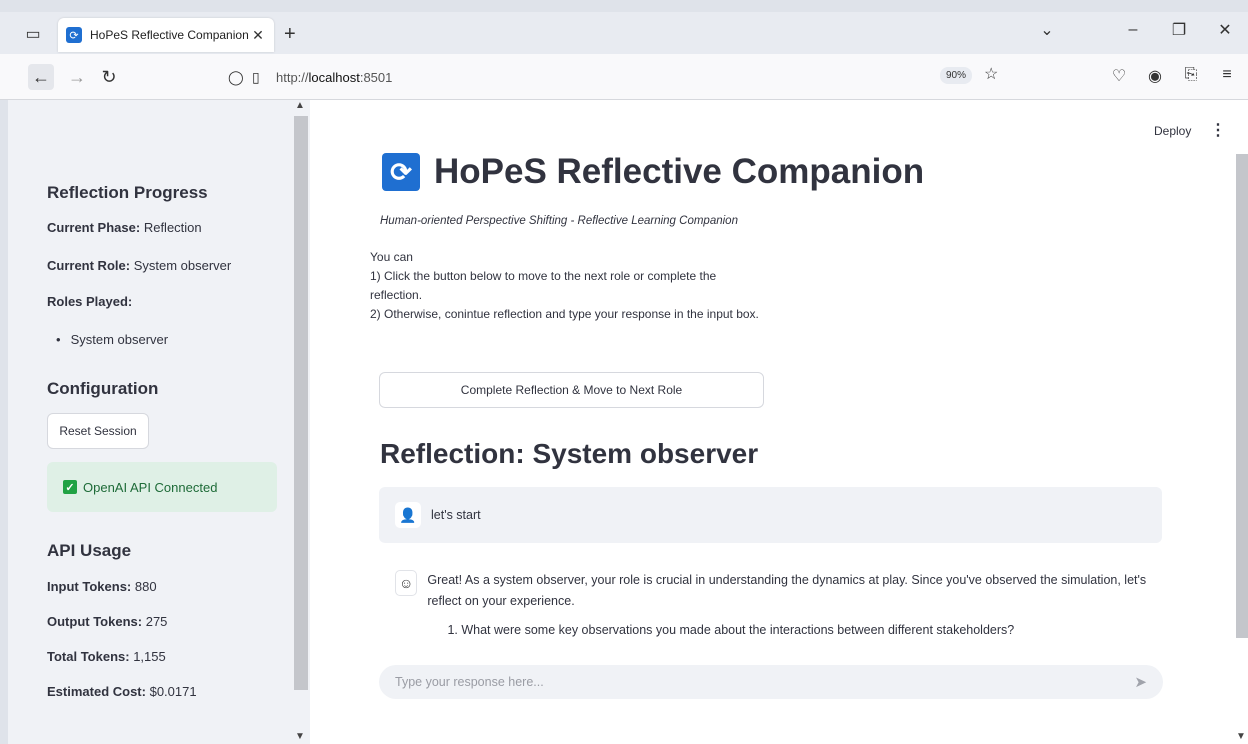 The width and height of the screenshot is (1248, 744). What do you see at coordinates (301, 403) in the screenshot?
I see `sidebar-scroll-thumb` at bounding box center [301, 403].